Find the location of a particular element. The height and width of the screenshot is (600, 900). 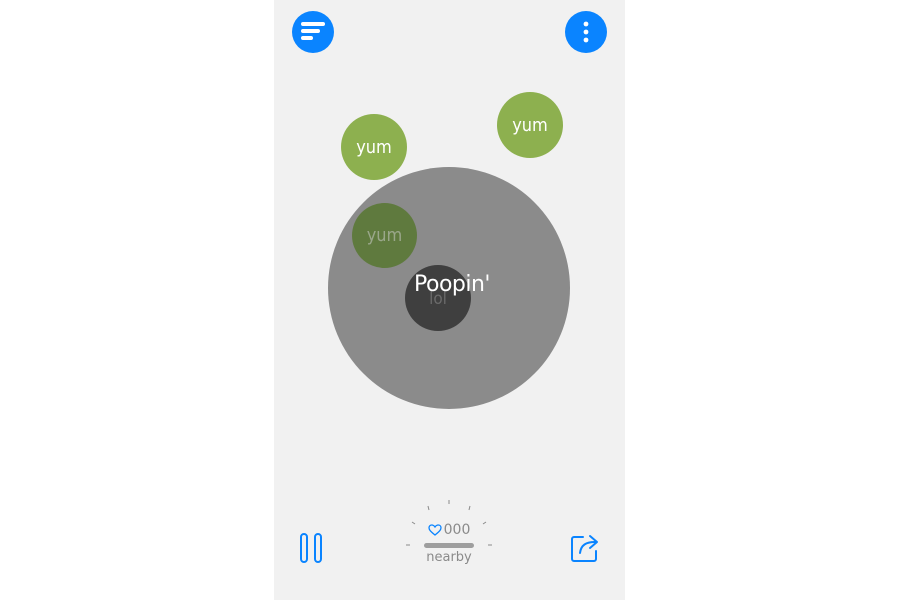

nearby-gauge: 000 nearby is located at coordinates (449, 533).